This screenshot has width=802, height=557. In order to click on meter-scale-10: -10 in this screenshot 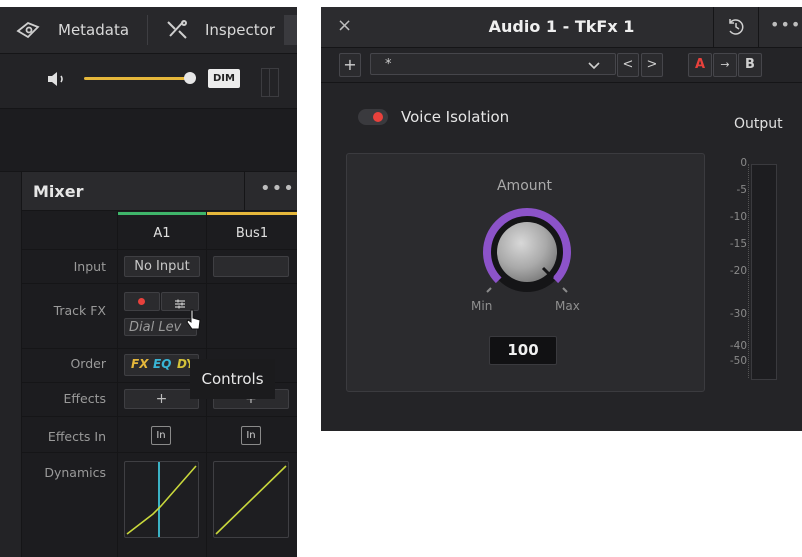, I will do `click(738, 217)`.